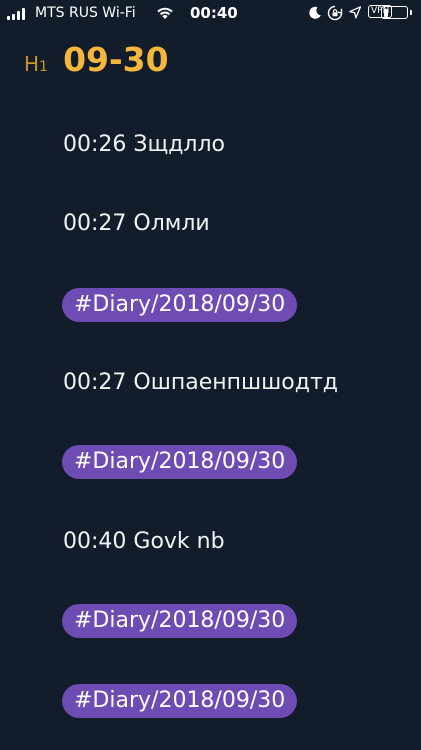 This screenshot has height=750, width=421. I want to click on moon-icon, so click(315, 12).